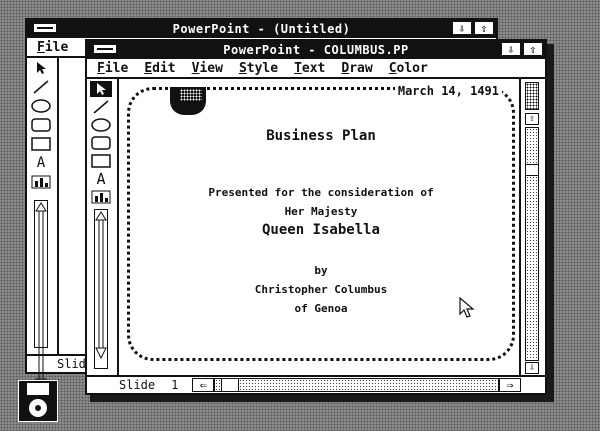 This screenshot has height=431, width=600. Describe the element at coordinates (532, 244) in the screenshot. I see `vertical-scroll-track` at that location.